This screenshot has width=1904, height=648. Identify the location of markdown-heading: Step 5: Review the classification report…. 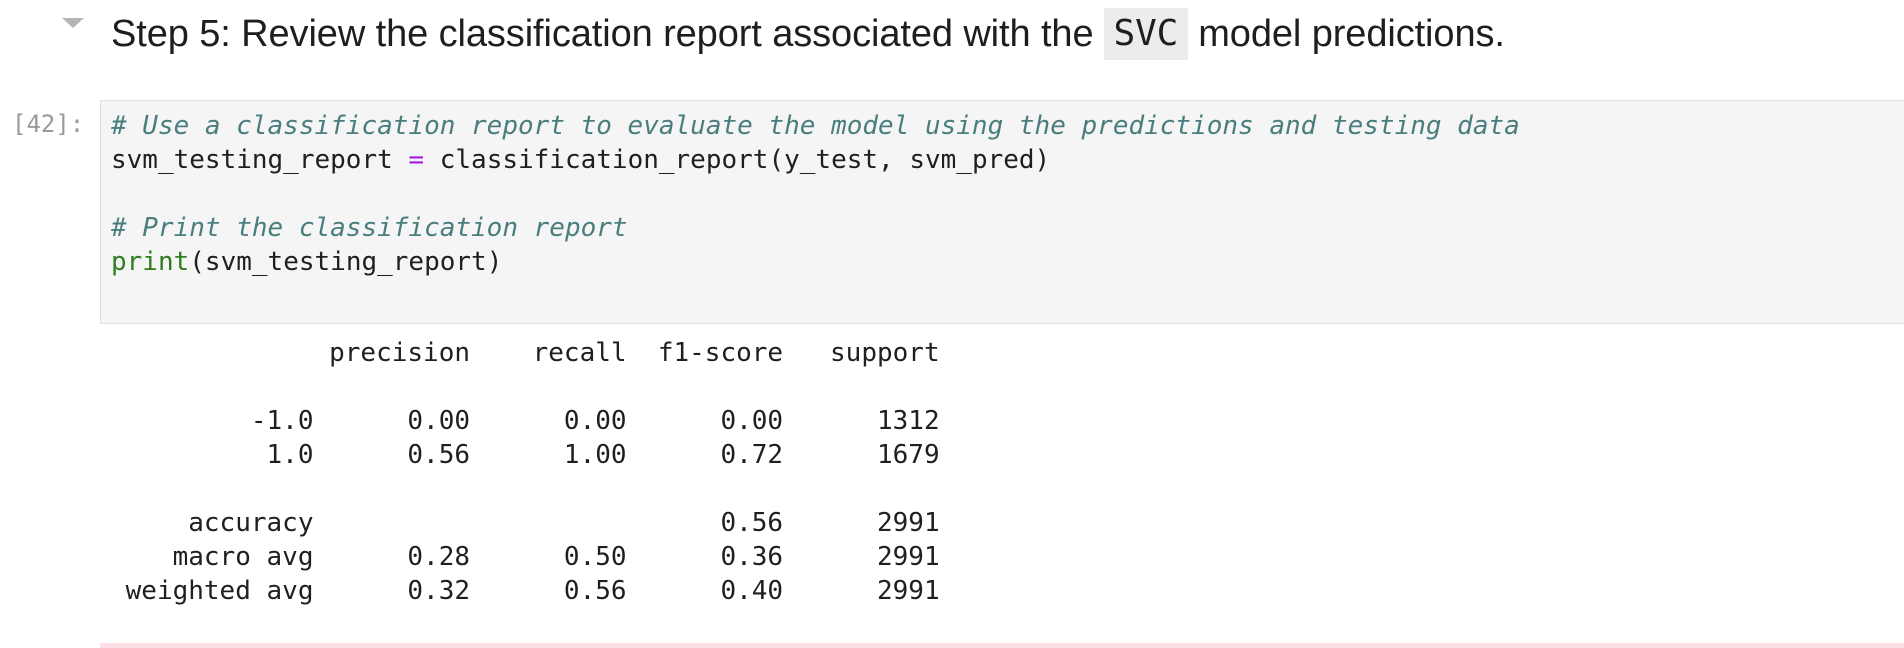
(808, 34).